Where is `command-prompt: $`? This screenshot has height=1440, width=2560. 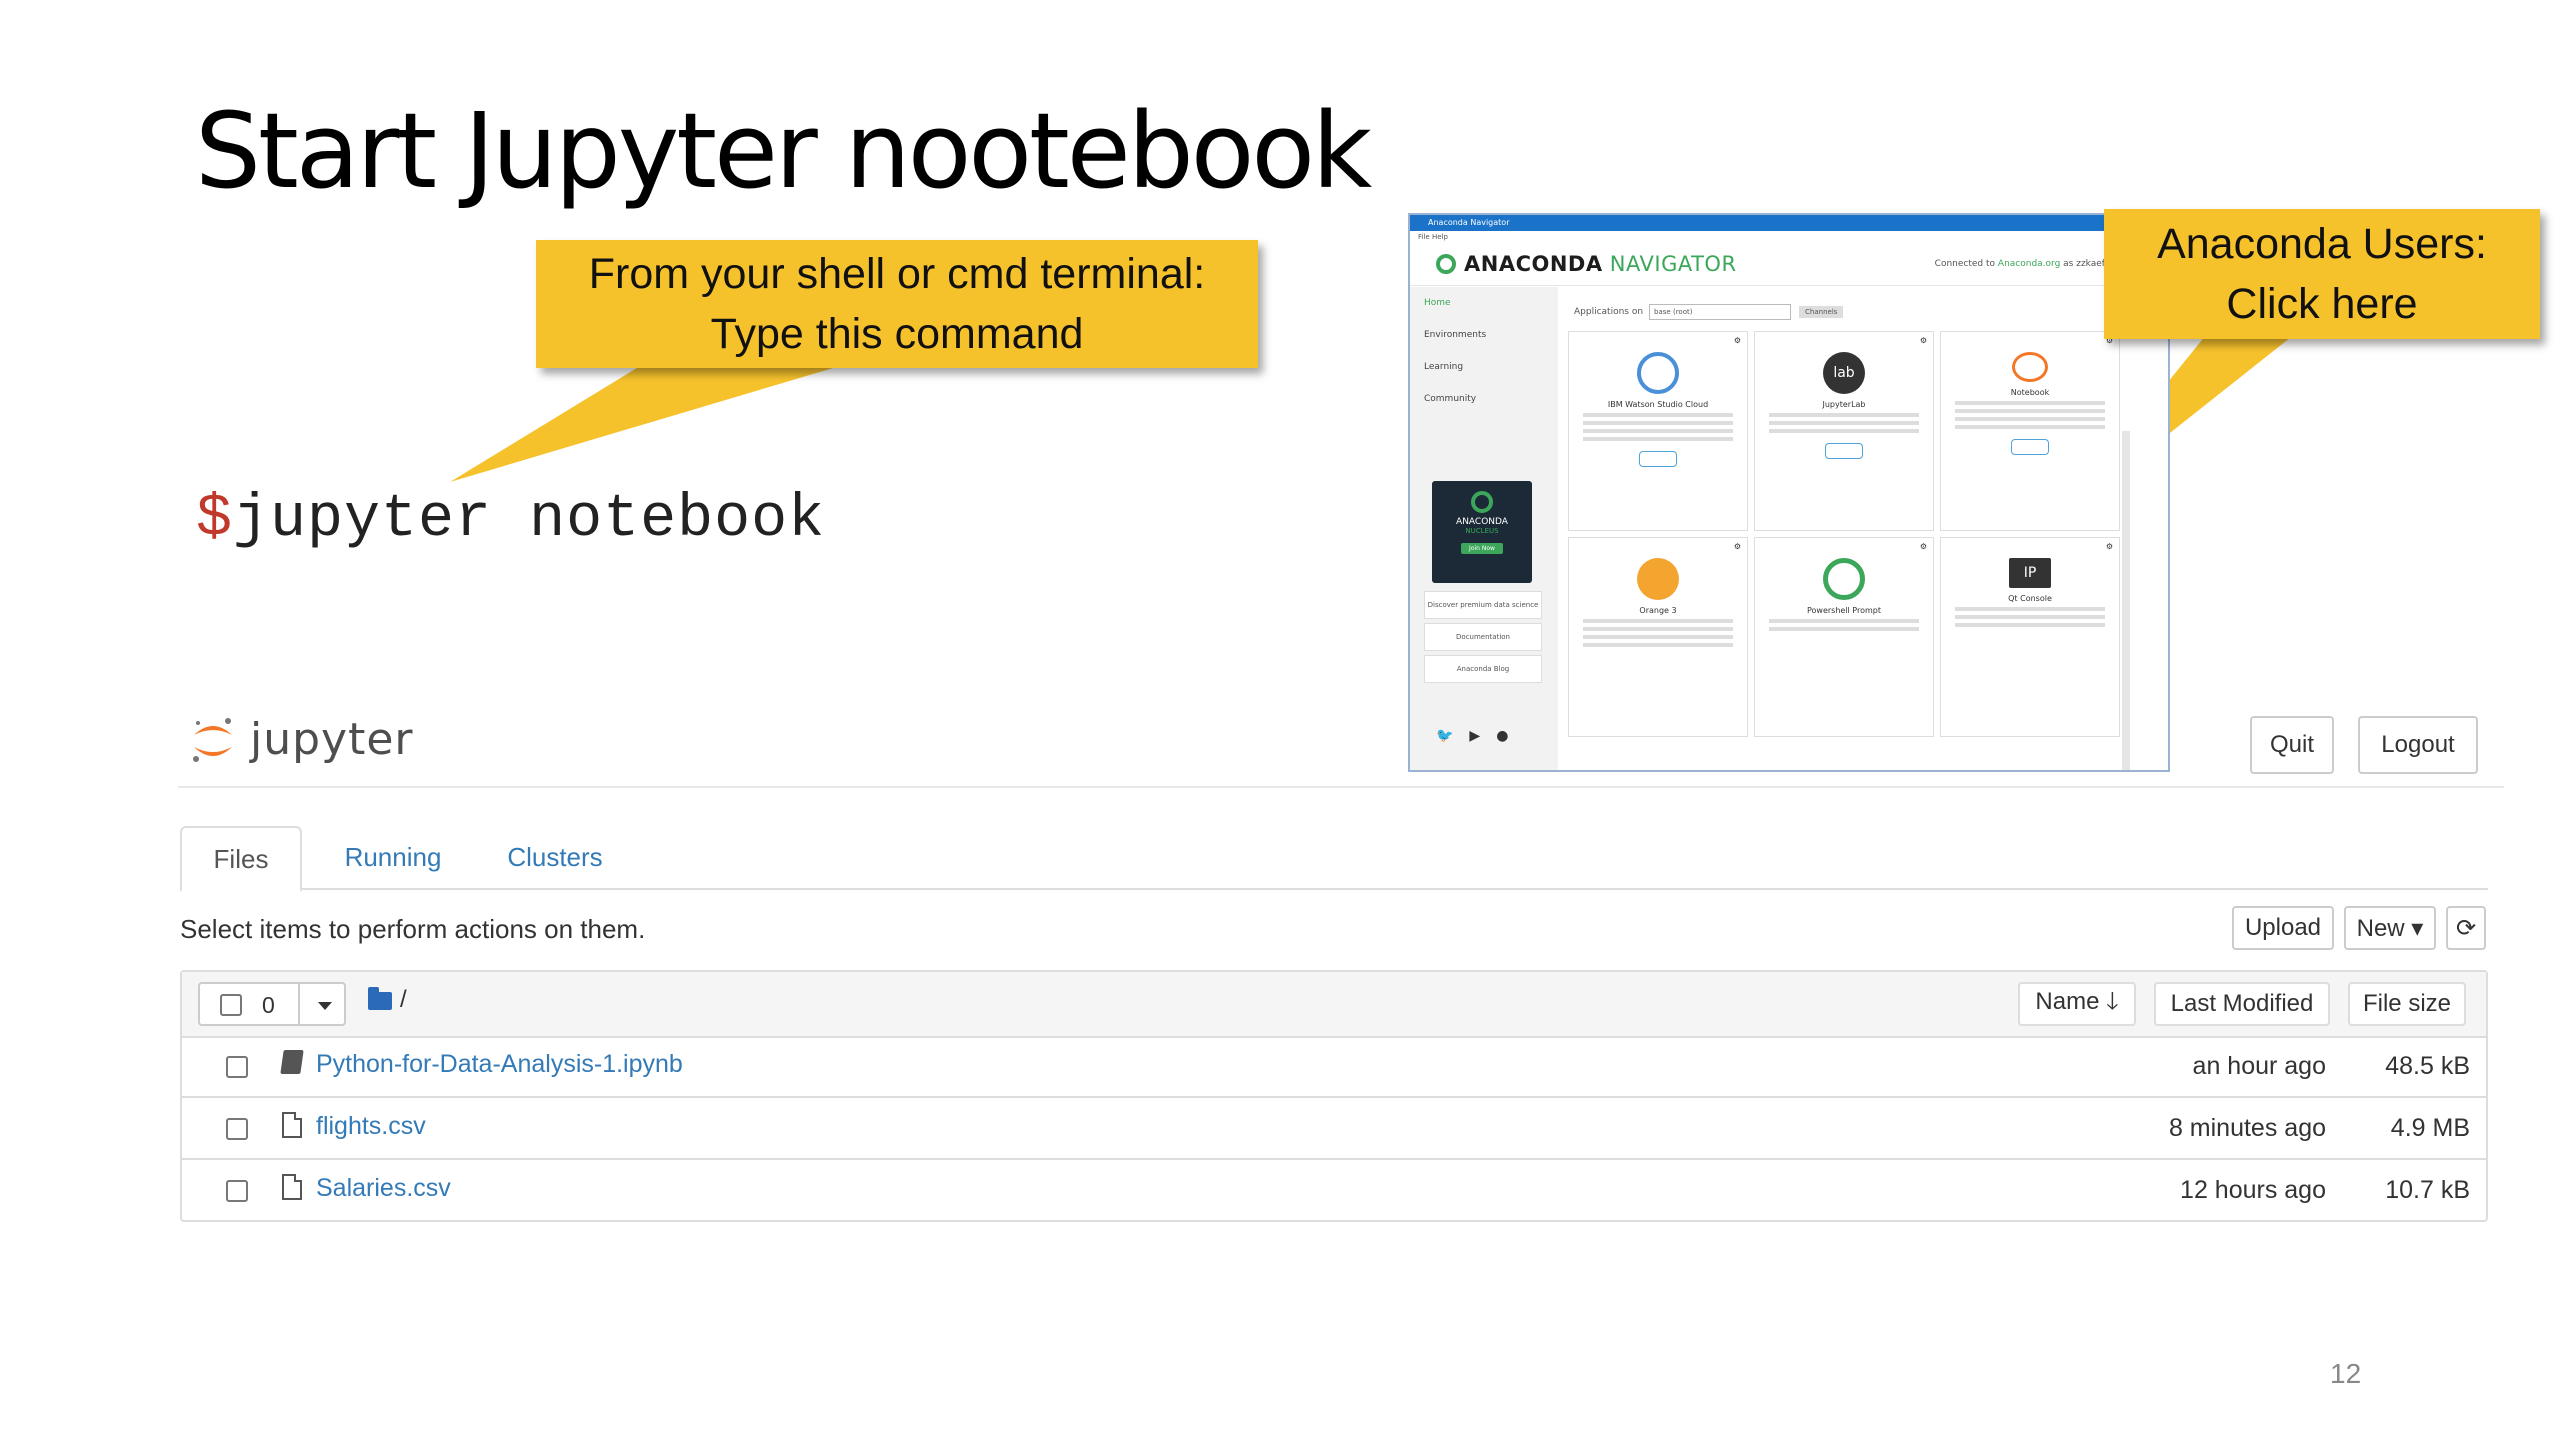
command-prompt: $ is located at coordinates (215, 520).